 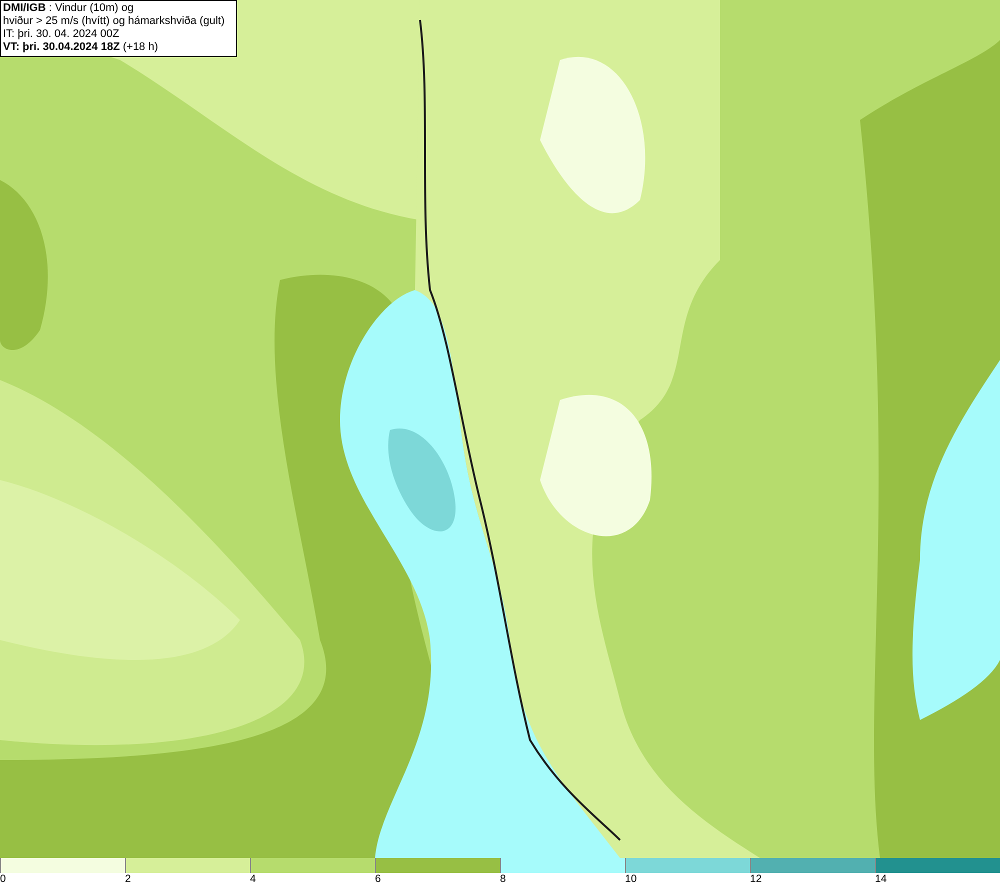 I want to click on tick-label: 12, so click(x=756, y=879).